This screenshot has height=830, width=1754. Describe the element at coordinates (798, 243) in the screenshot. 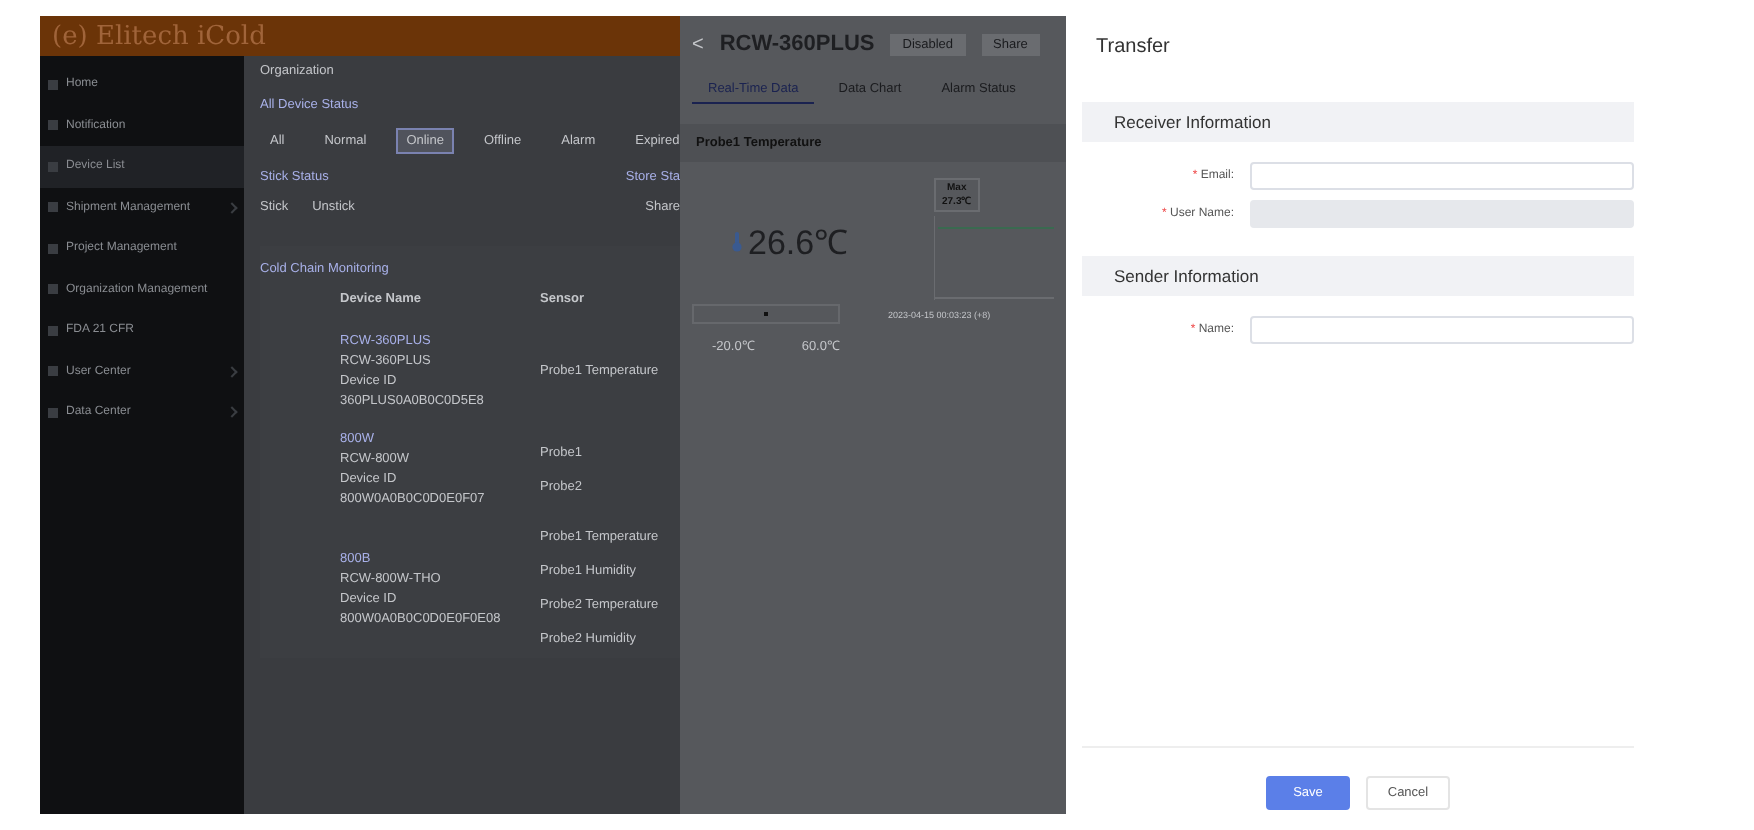

I see `temperature-reading: 26.6℃` at that location.